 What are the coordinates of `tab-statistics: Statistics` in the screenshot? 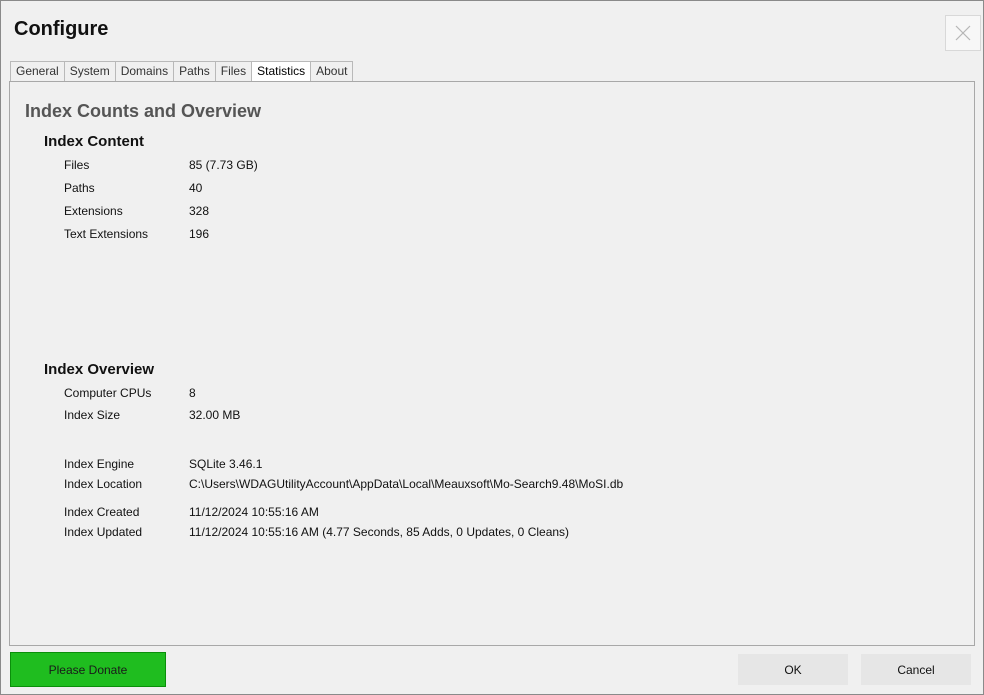 It's located at (282, 72).